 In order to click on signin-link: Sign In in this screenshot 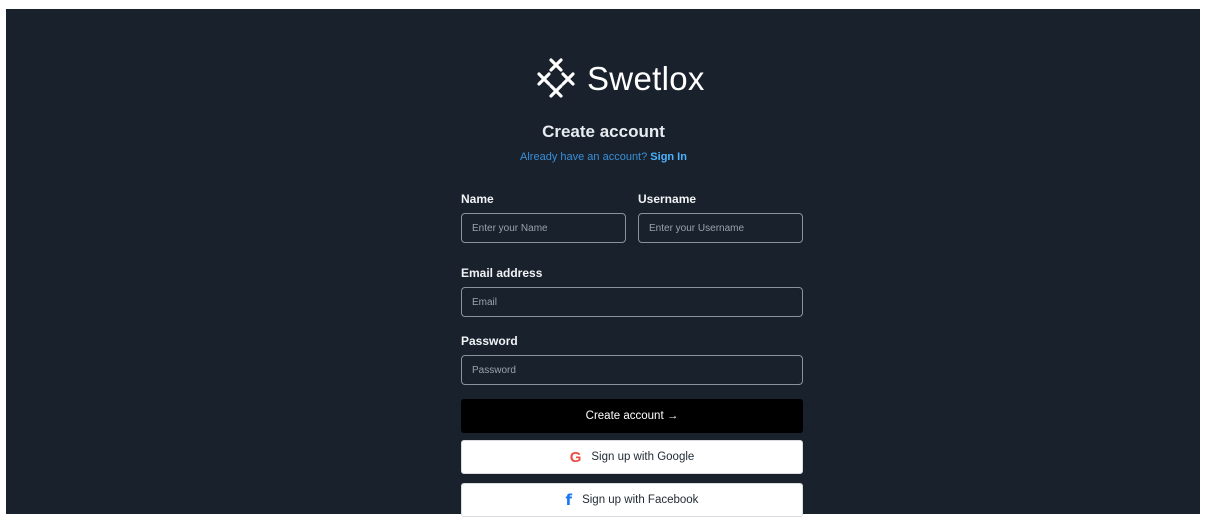, I will do `click(668, 157)`.